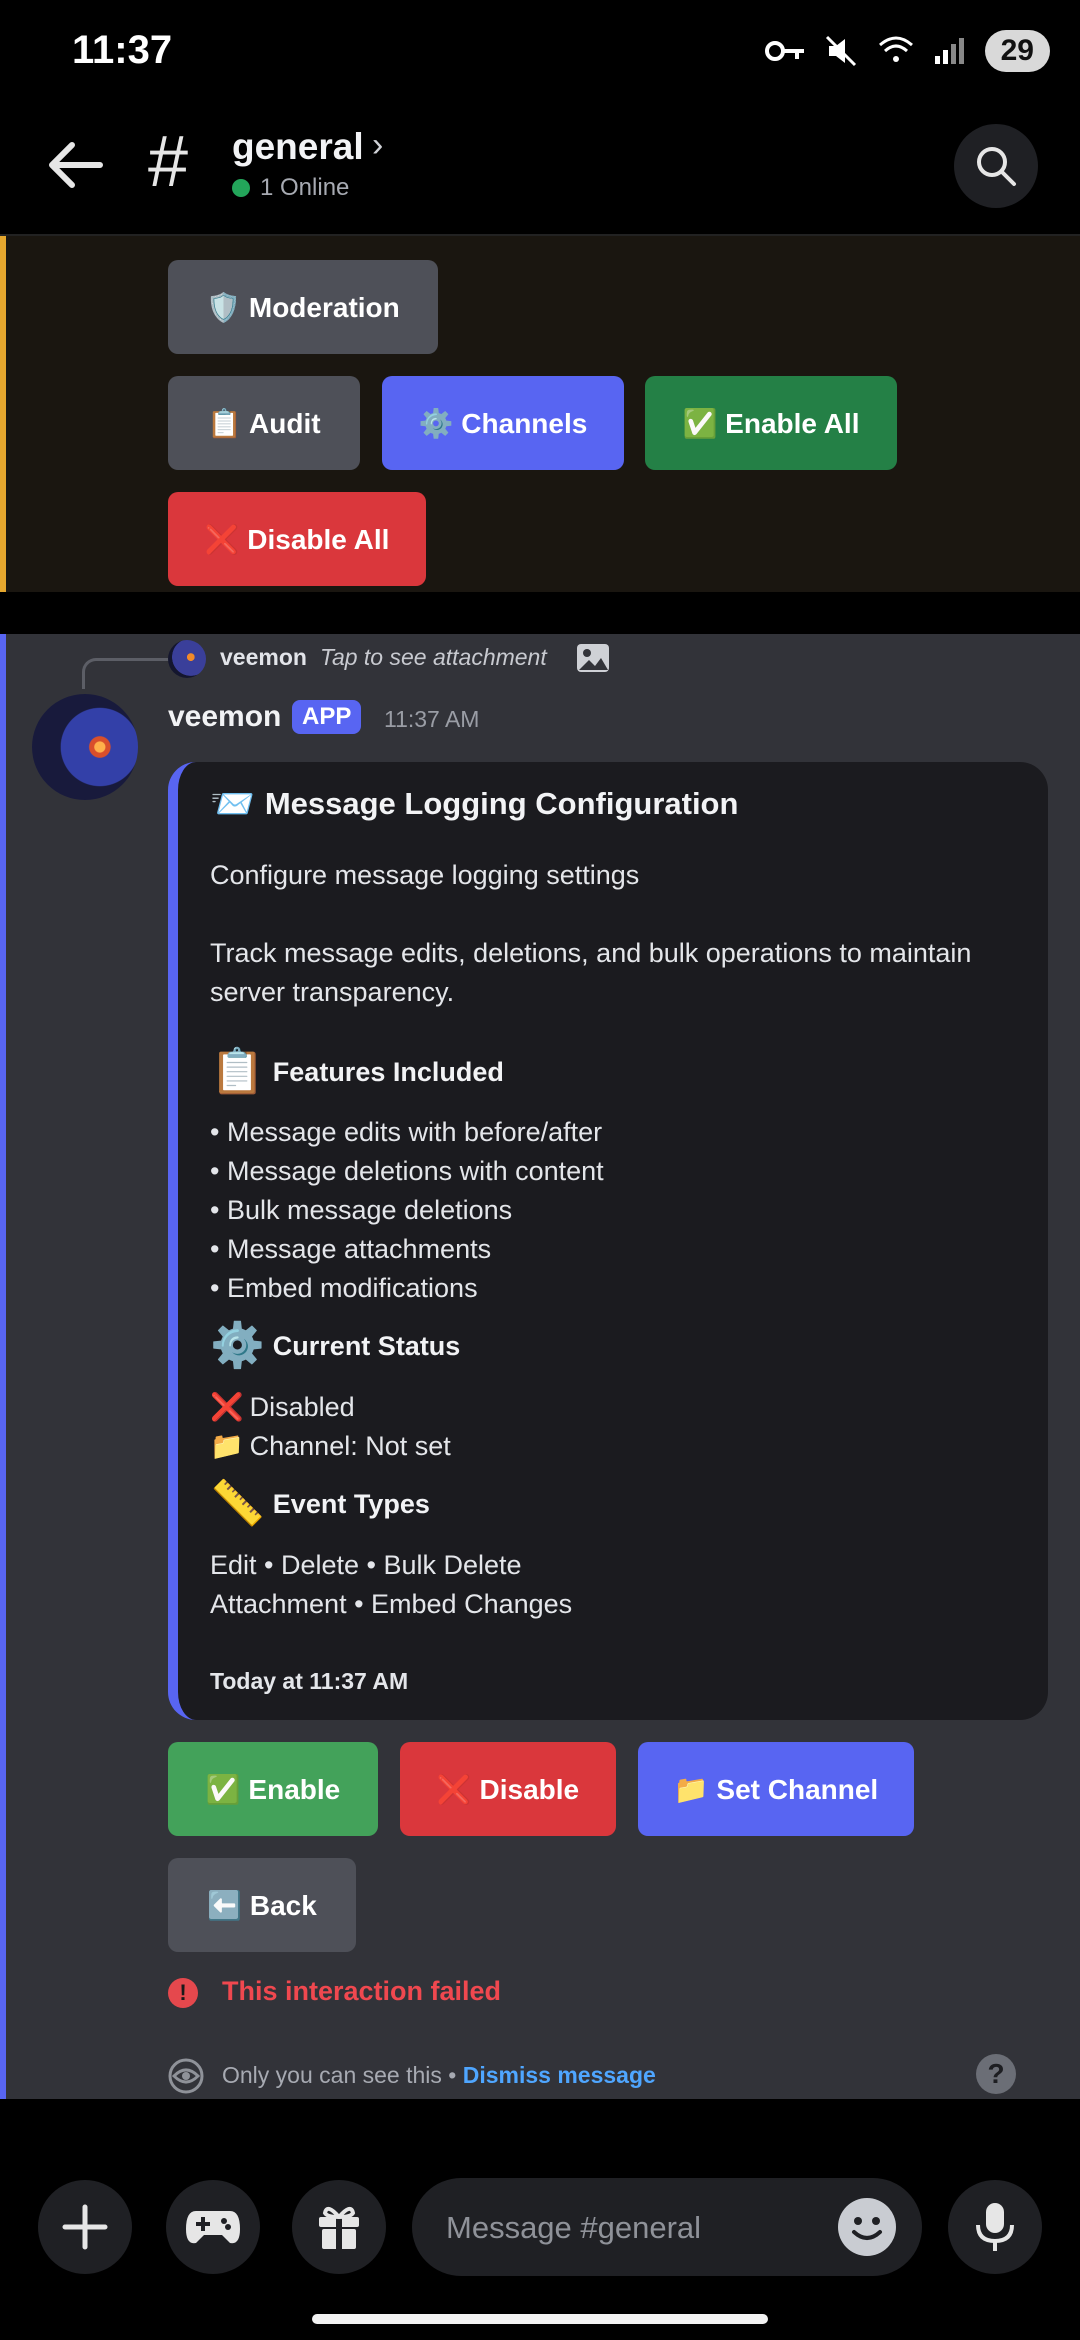 This screenshot has width=1080, height=2340. Describe the element at coordinates (501, 803) in the screenshot. I see `embed-title-text: Message Logging Configuration` at that location.